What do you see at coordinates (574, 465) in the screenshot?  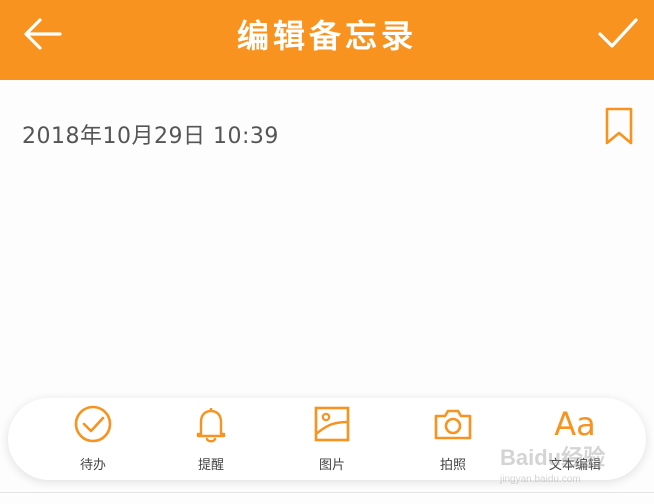 I see `text-format-label: 文本编辑` at bounding box center [574, 465].